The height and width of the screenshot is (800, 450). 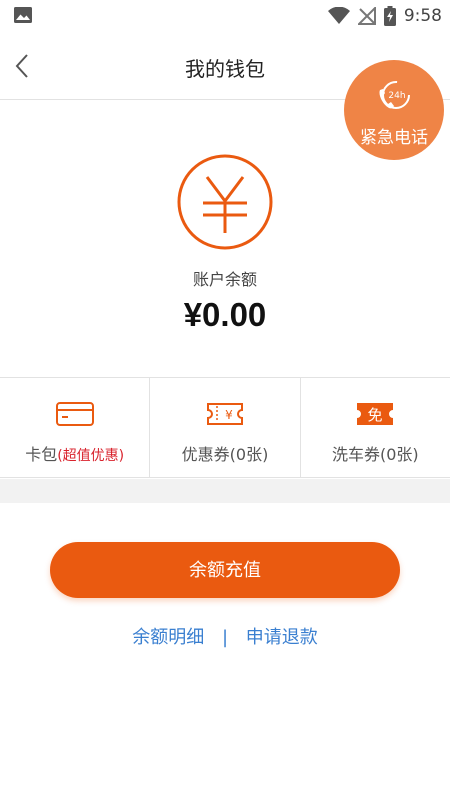 I want to click on svg-text: 24h, so click(x=396, y=96).